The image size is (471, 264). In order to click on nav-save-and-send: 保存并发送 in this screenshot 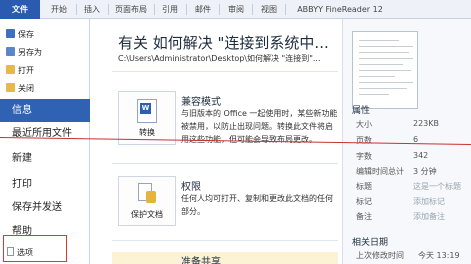, I will do `click(45, 207)`.